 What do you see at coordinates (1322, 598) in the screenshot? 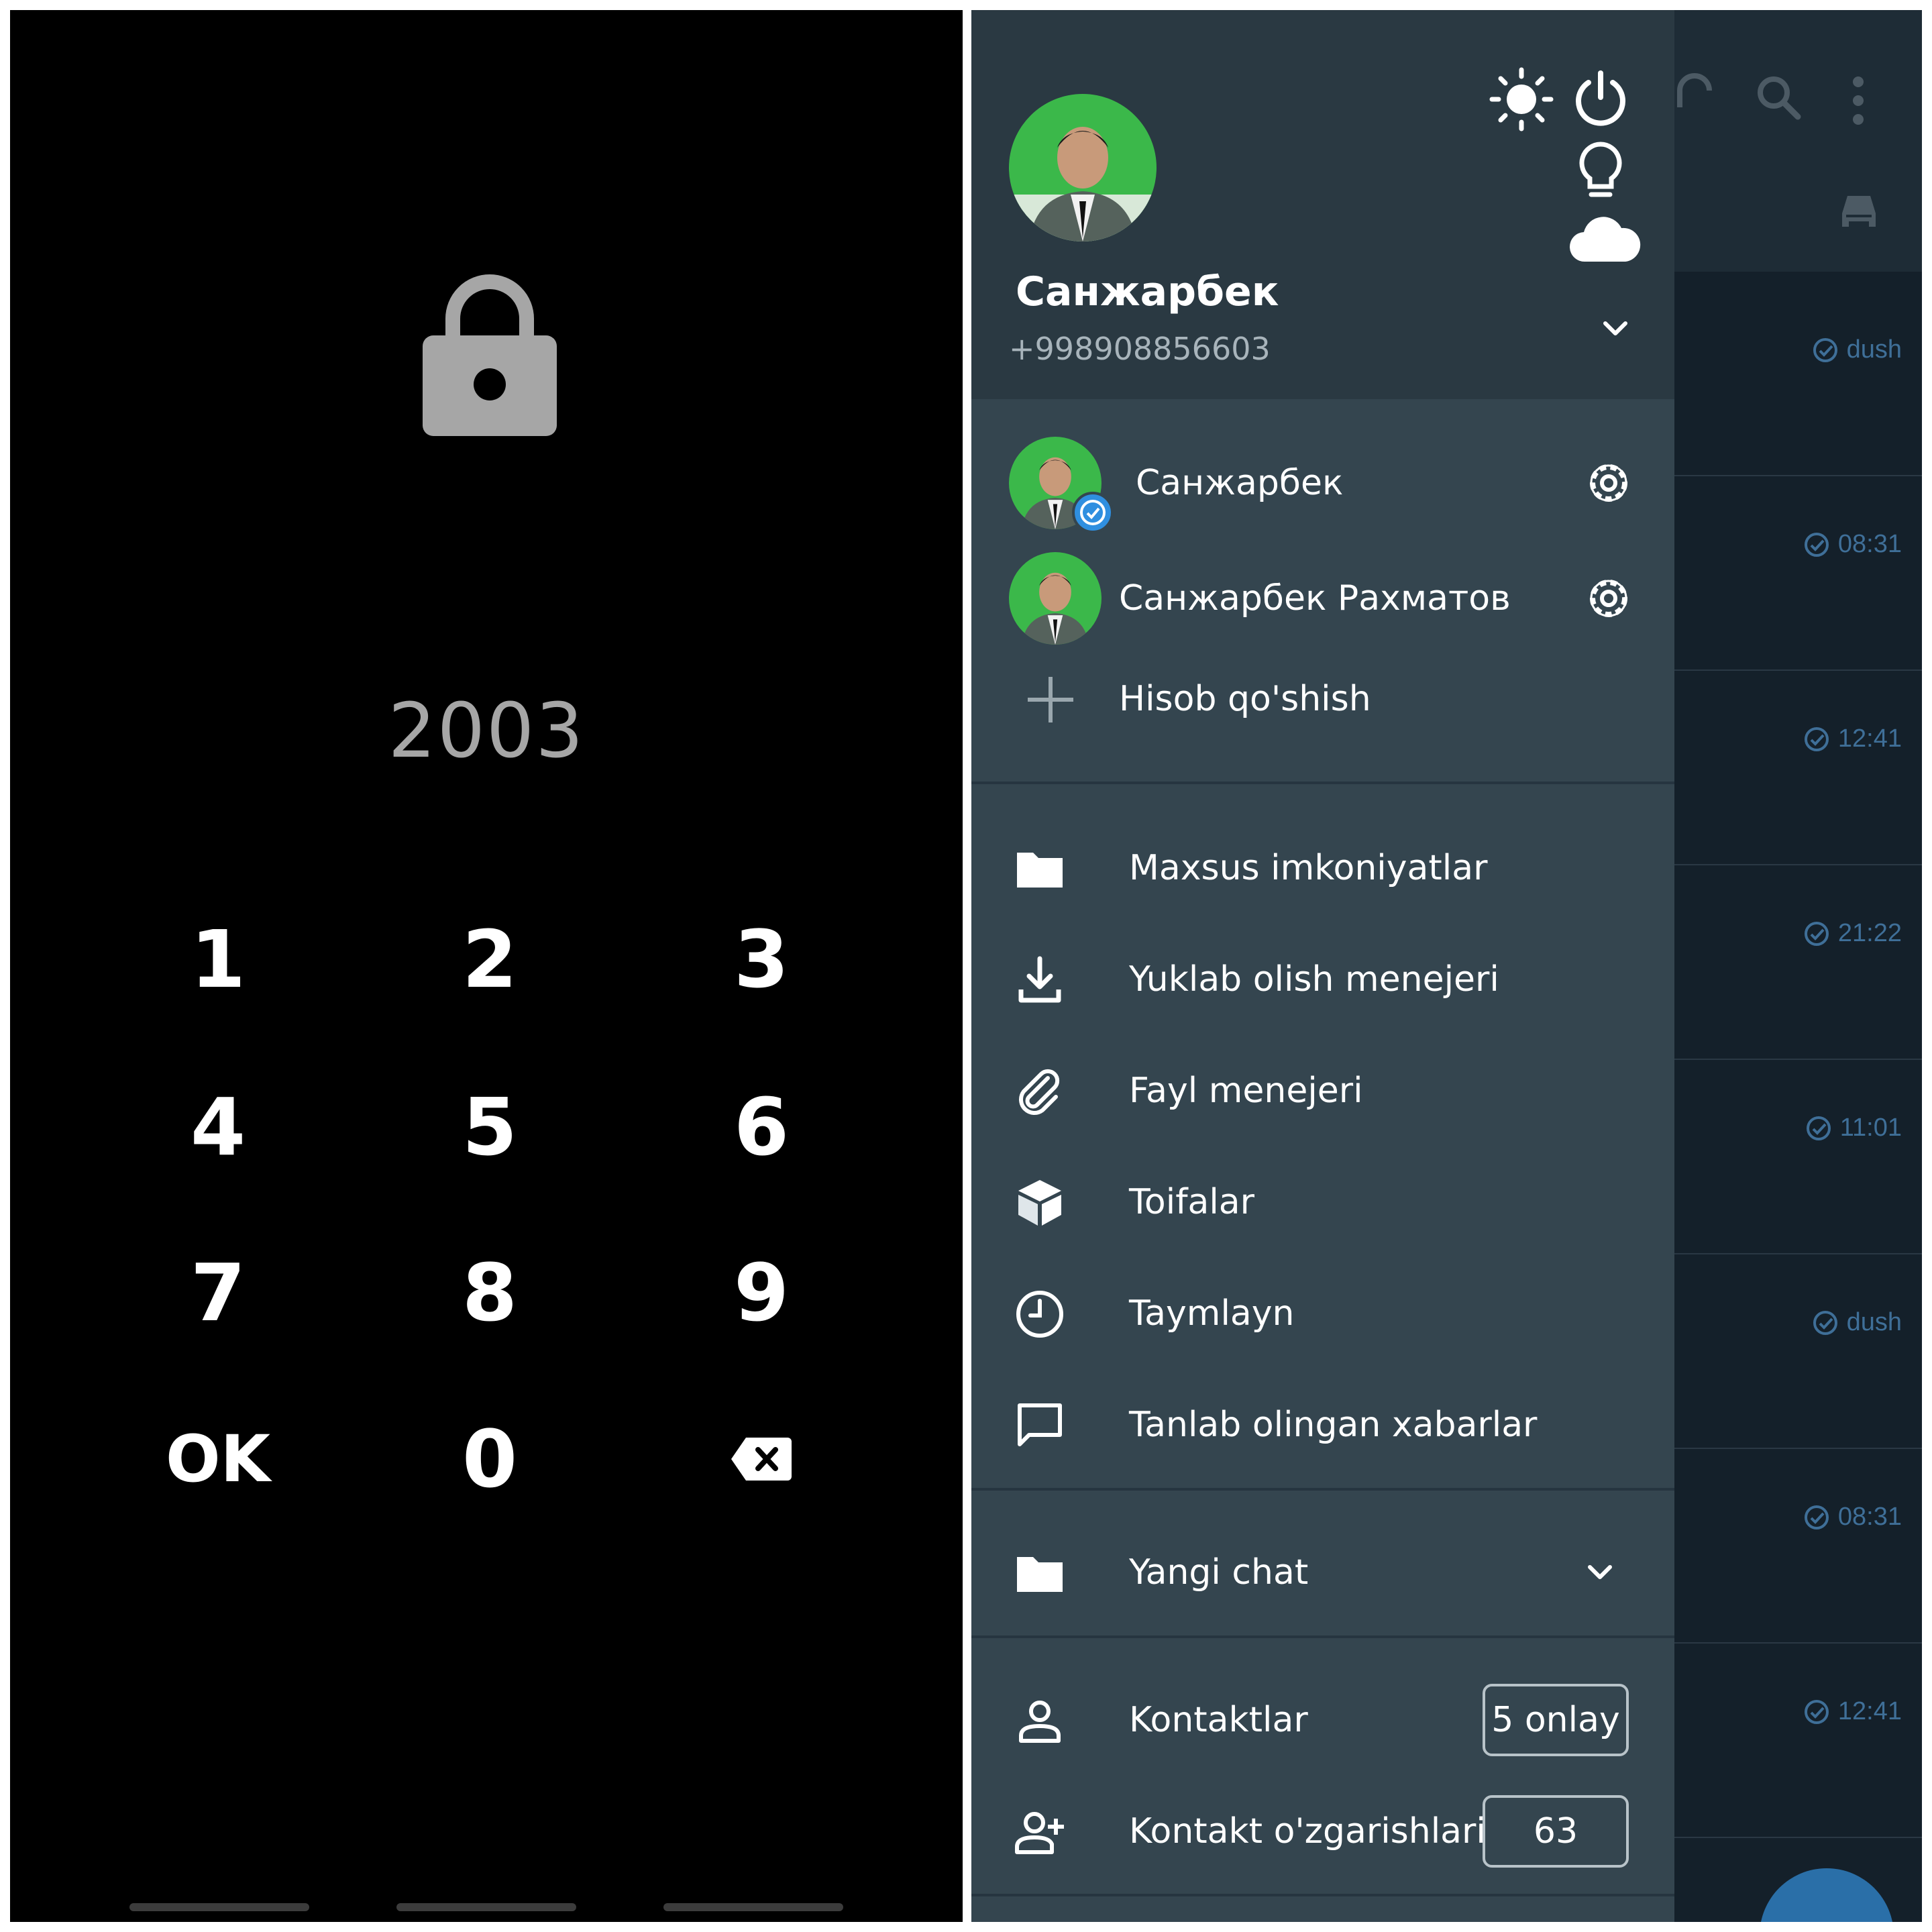
I see `account-row: Санжарбек Рахматов` at bounding box center [1322, 598].